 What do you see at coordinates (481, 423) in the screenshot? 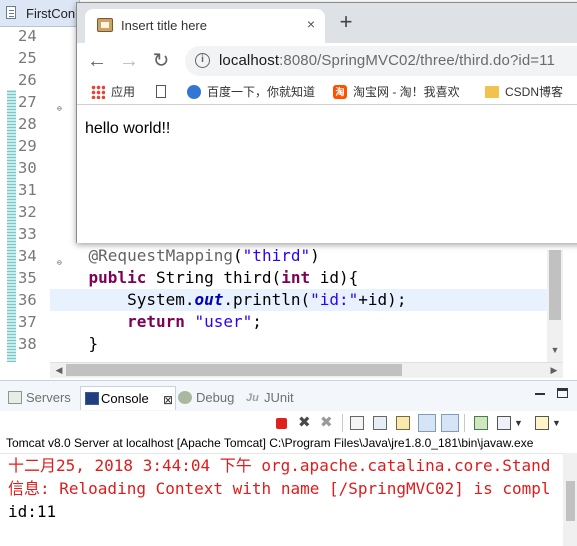
I see `display-selected-console-icon` at bounding box center [481, 423].